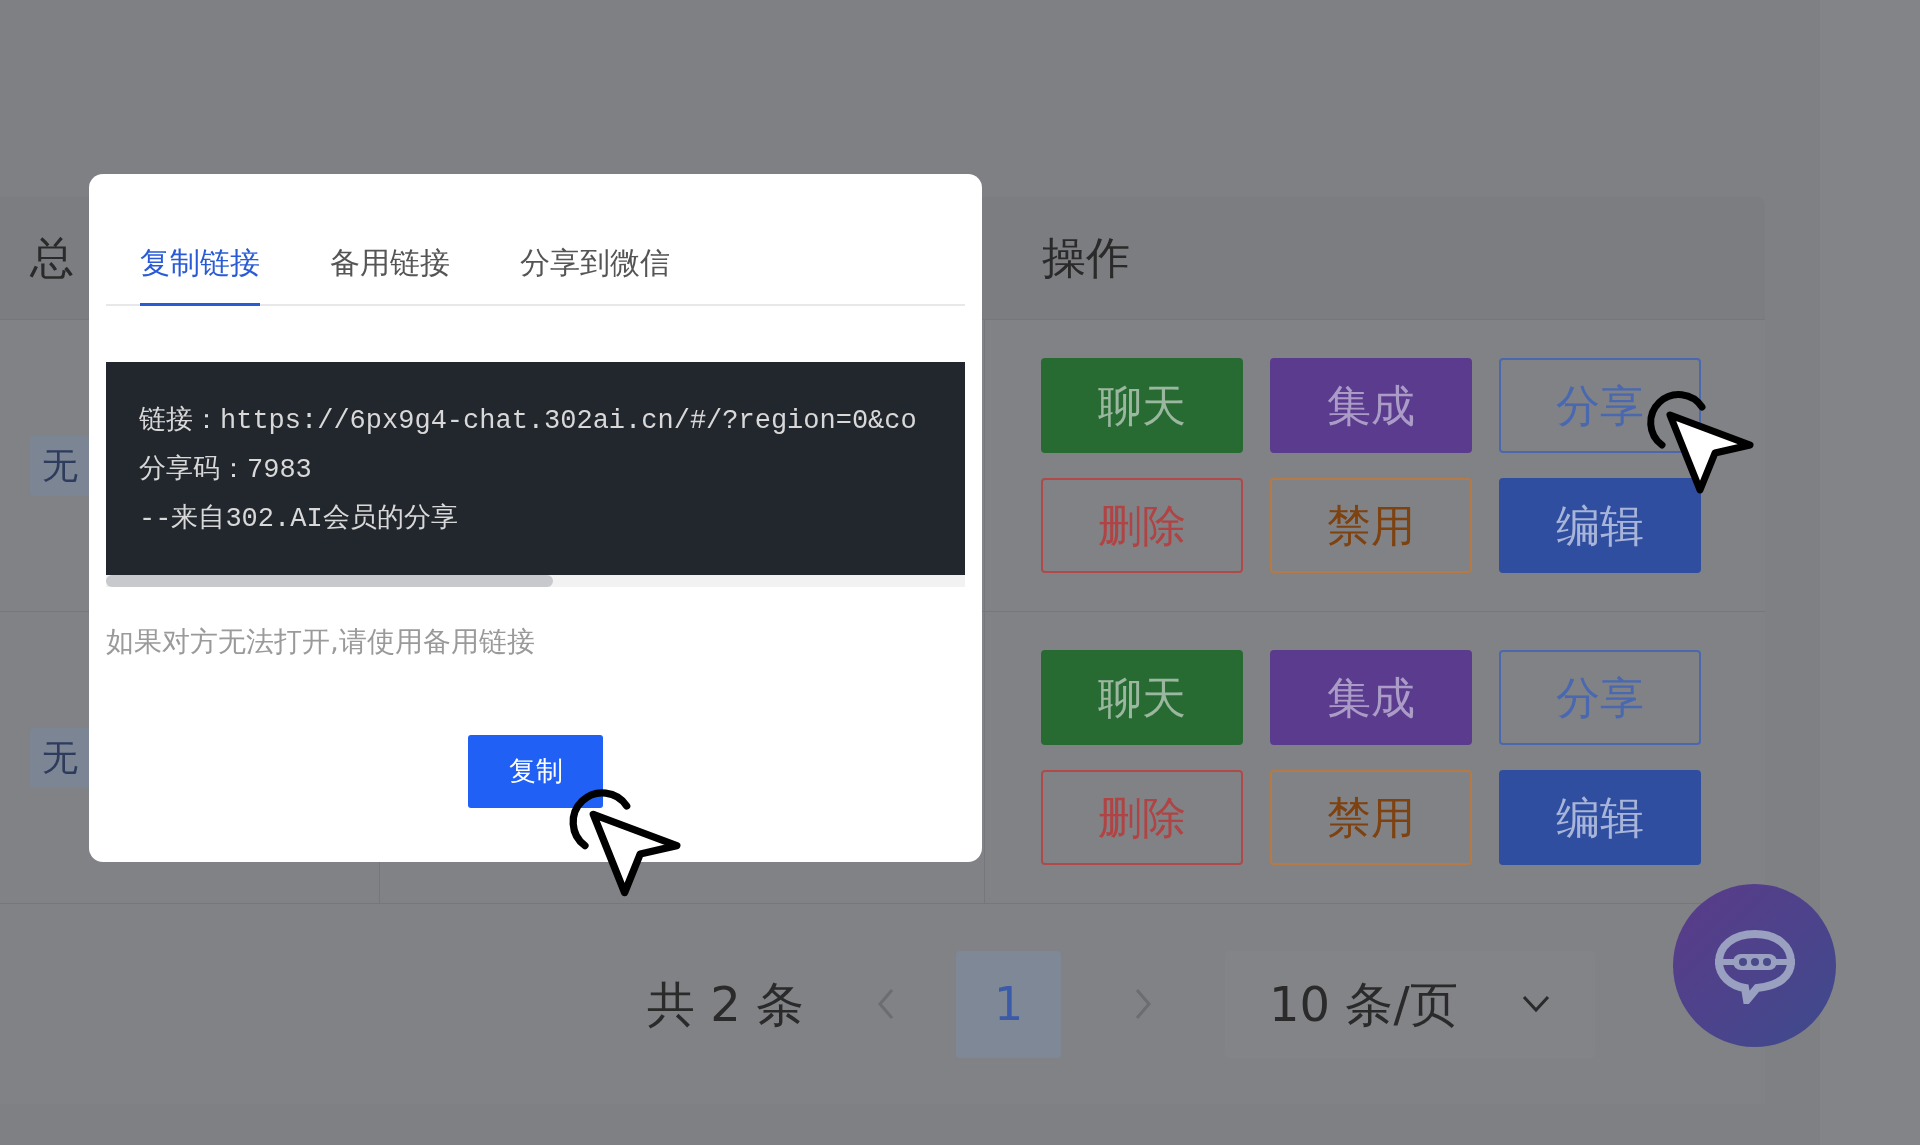 This screenshot has height=1145, width=1920. Describe the element at coordinates (51, 258) in the screenshot. I see `column-header: 总` at that location.